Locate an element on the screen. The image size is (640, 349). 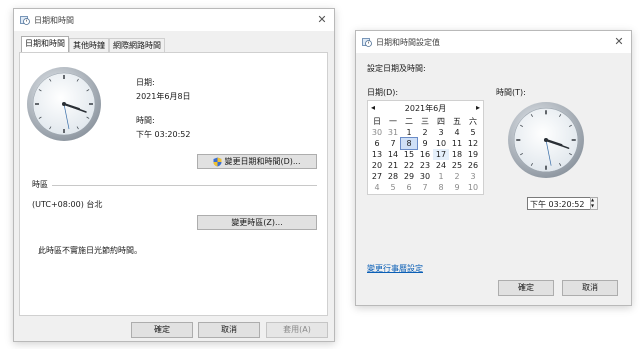
calendar-day: 19 is located at coordinates (473, 154).